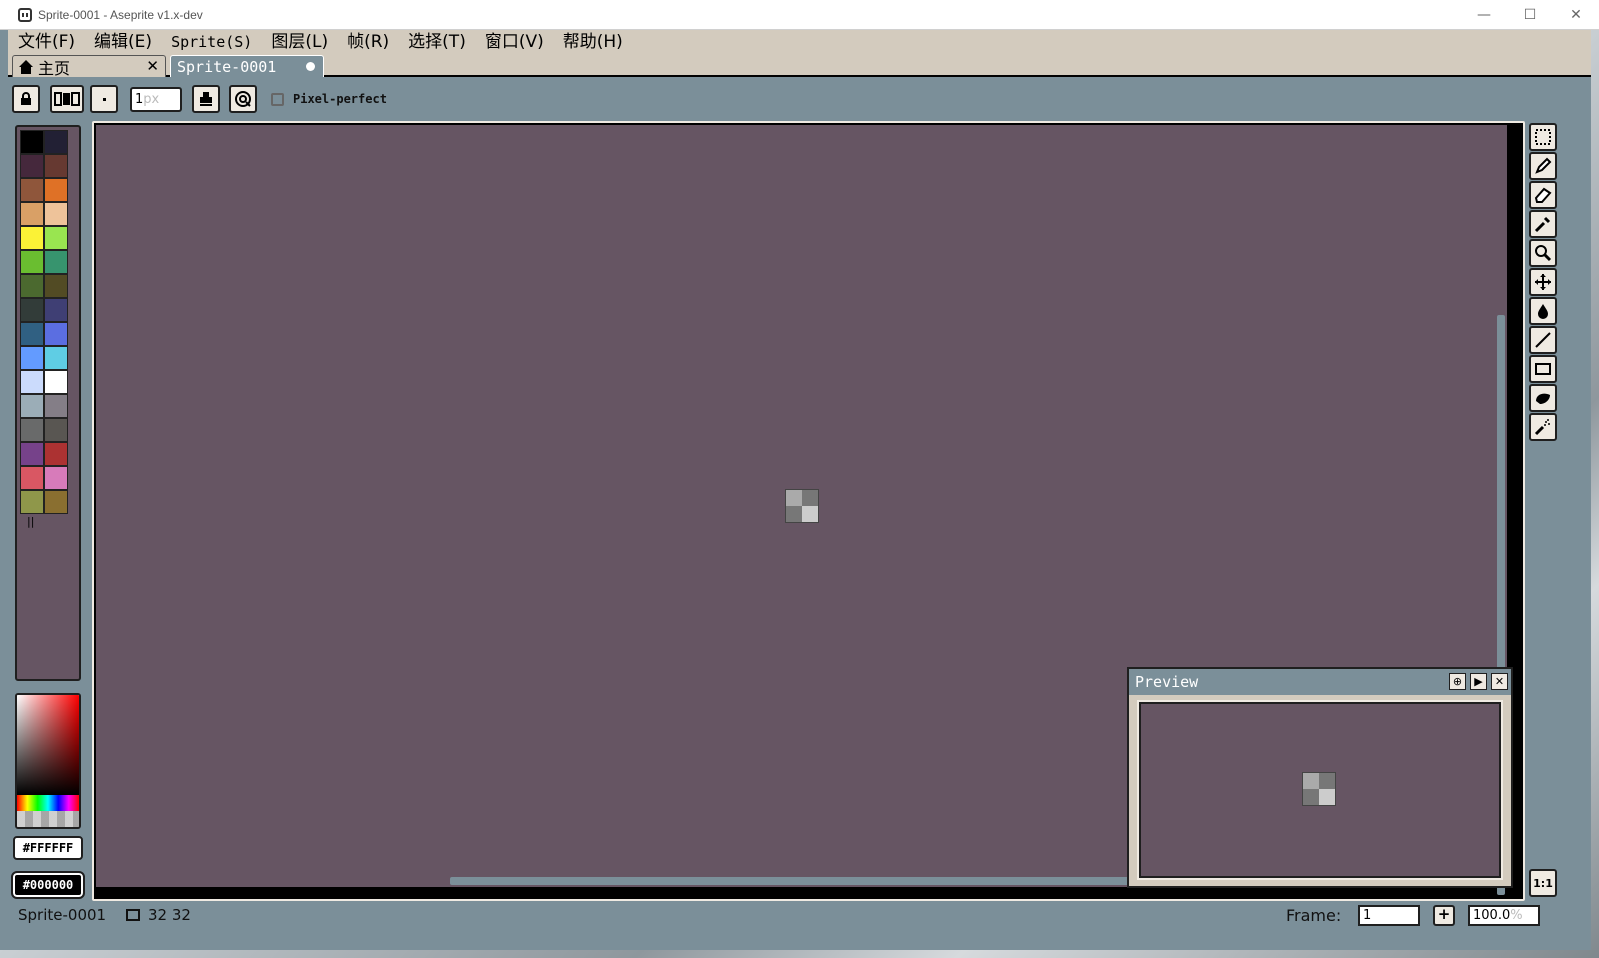  I want to click on zoom-input: 100.0%, so click(1504, 915).